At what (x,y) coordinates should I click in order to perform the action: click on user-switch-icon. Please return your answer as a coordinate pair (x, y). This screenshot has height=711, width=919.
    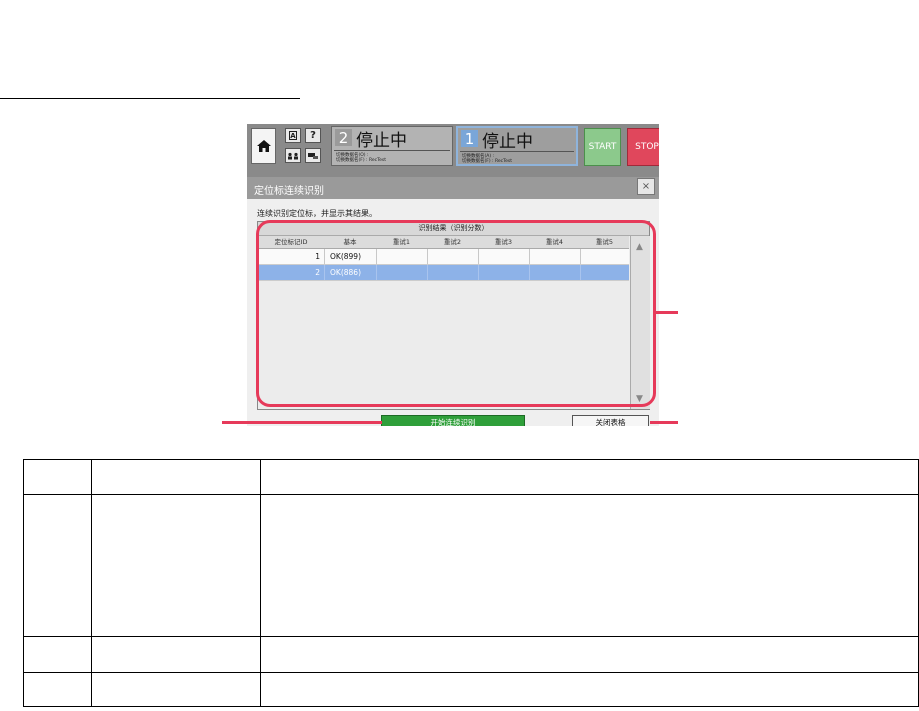
    Looking at the image, I should click on (293, 155).